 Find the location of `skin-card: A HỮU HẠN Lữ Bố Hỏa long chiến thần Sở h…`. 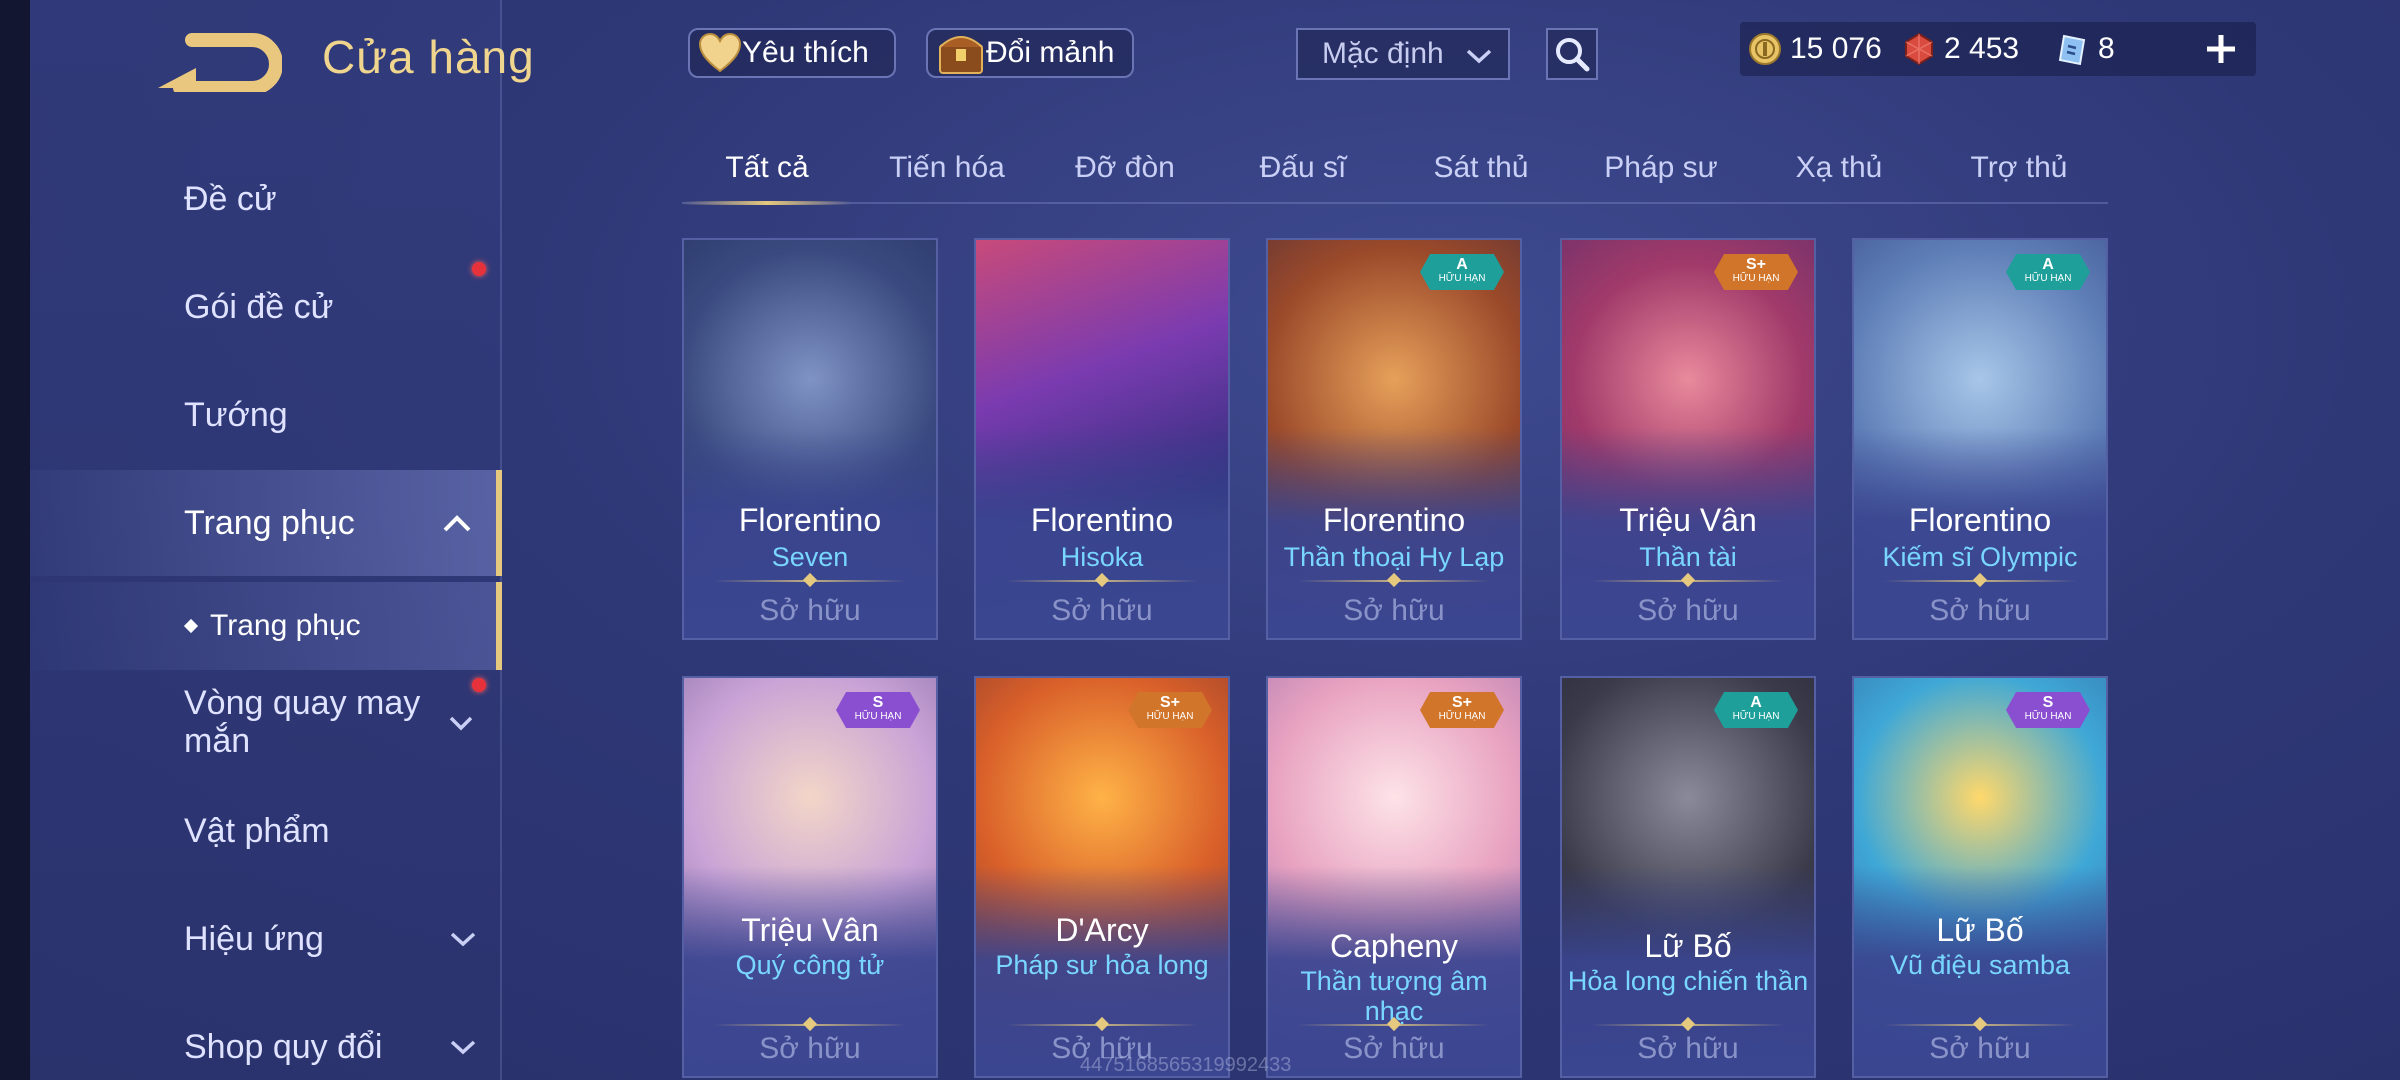

skin-card: A HỮU HẠN Lữ Bố Hỏa long chiến thần Sở h… is located at coordinates (1688, 877).